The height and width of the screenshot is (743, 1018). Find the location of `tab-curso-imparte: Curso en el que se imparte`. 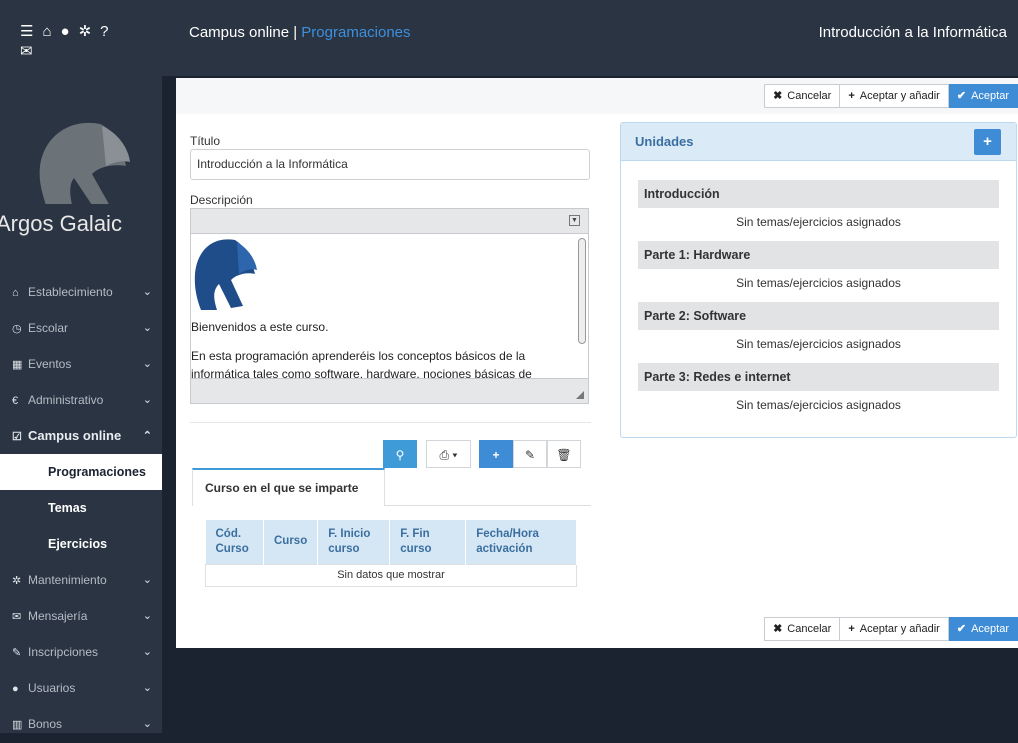

tab-curso-imparte: Curso en el que se imparte is located at coordinates (288, 487).